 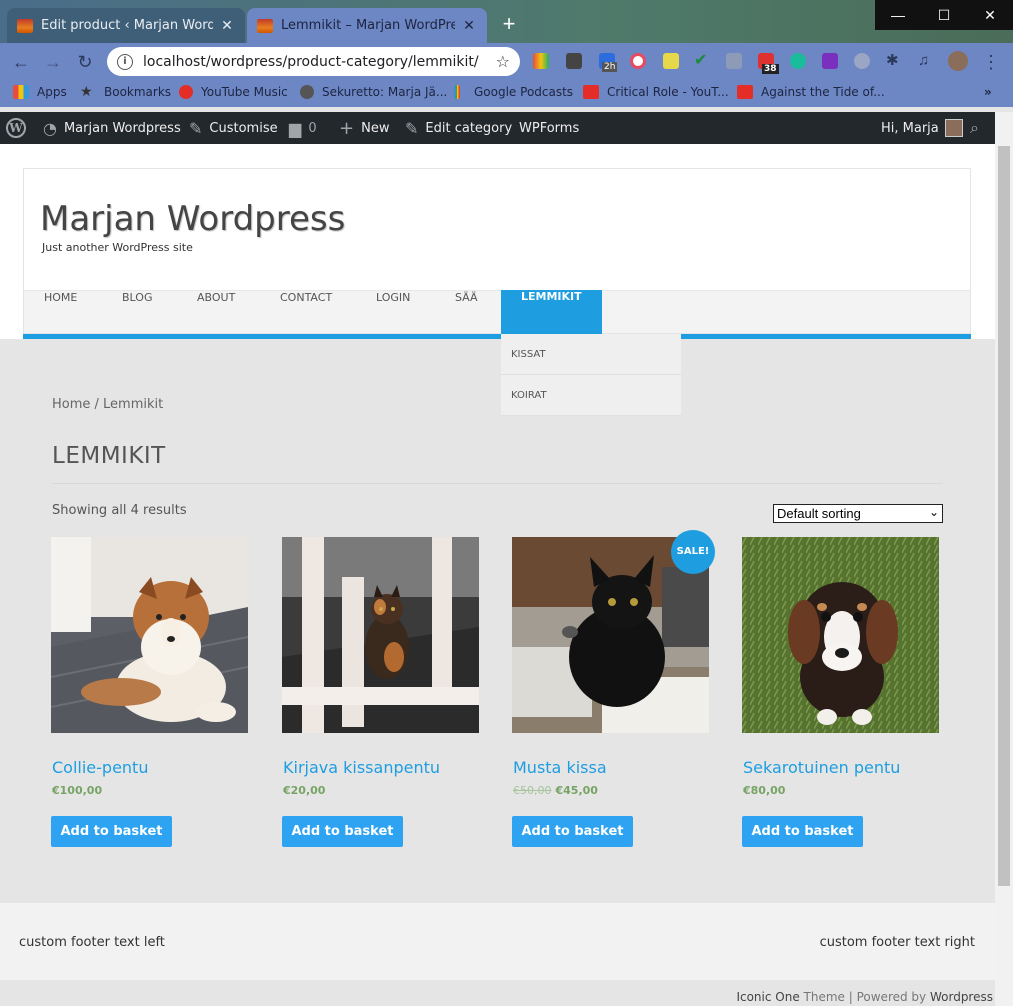 I want to click on product-price: €20,00, so click(x=304, y=790).